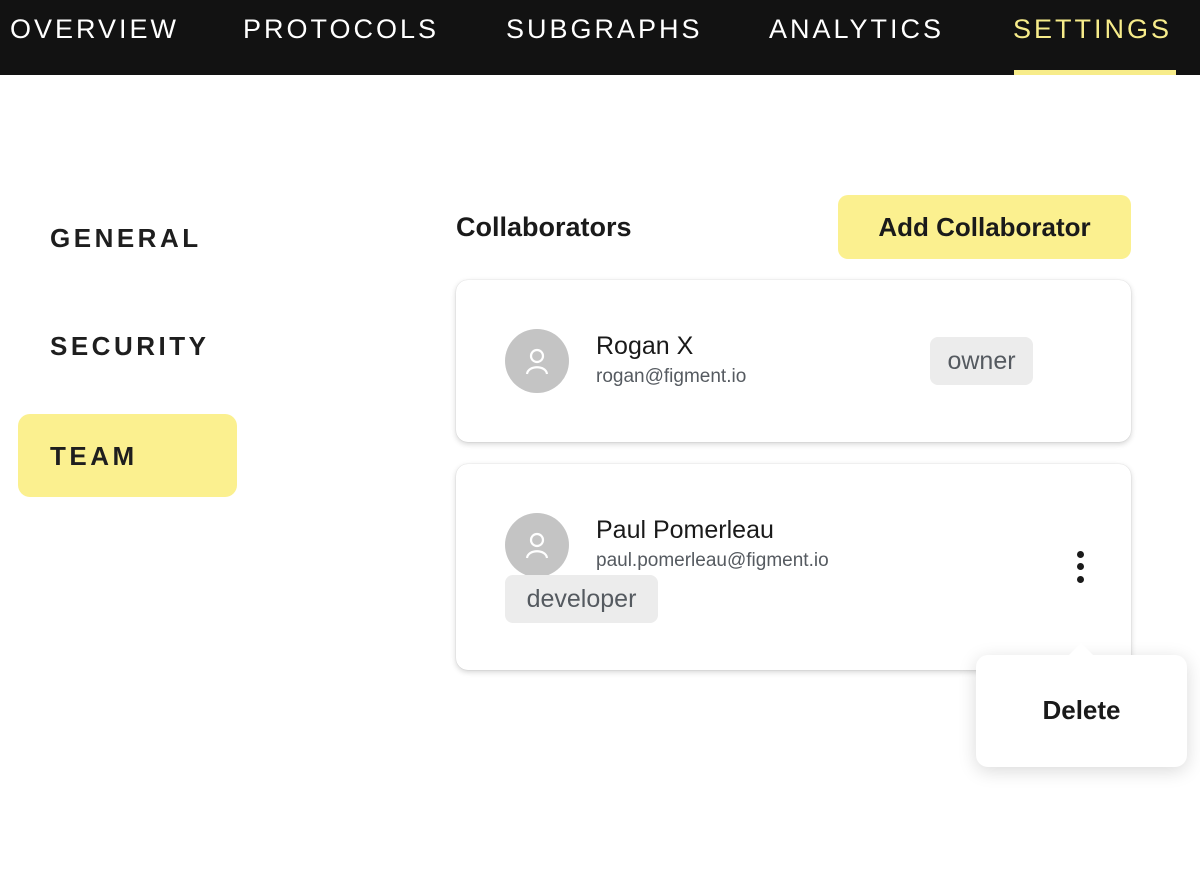 The image size is (1200, 874). Describe the element at coordinates (94, 456) in the screenshot. I see `sidebar-item-team-label: TEAM` at that location.